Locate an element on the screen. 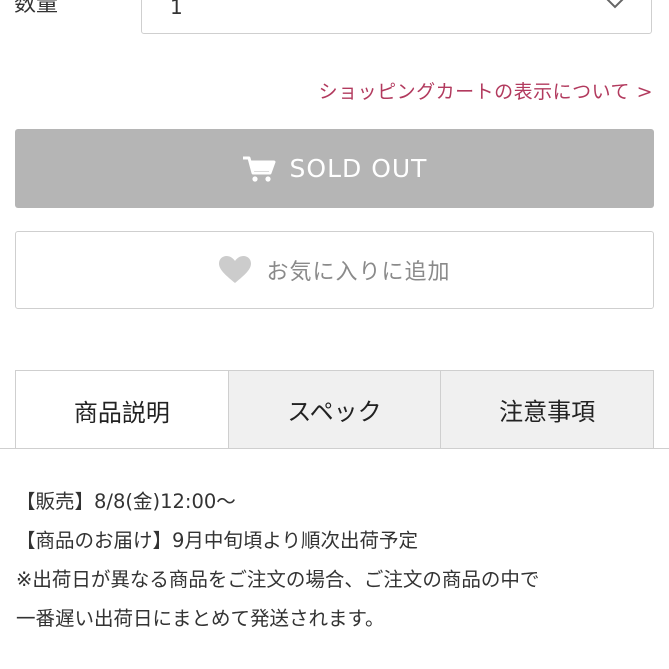 The height and width of the screenshot is (669, 669). tab-content-divider is located at coordinates (334, 448).